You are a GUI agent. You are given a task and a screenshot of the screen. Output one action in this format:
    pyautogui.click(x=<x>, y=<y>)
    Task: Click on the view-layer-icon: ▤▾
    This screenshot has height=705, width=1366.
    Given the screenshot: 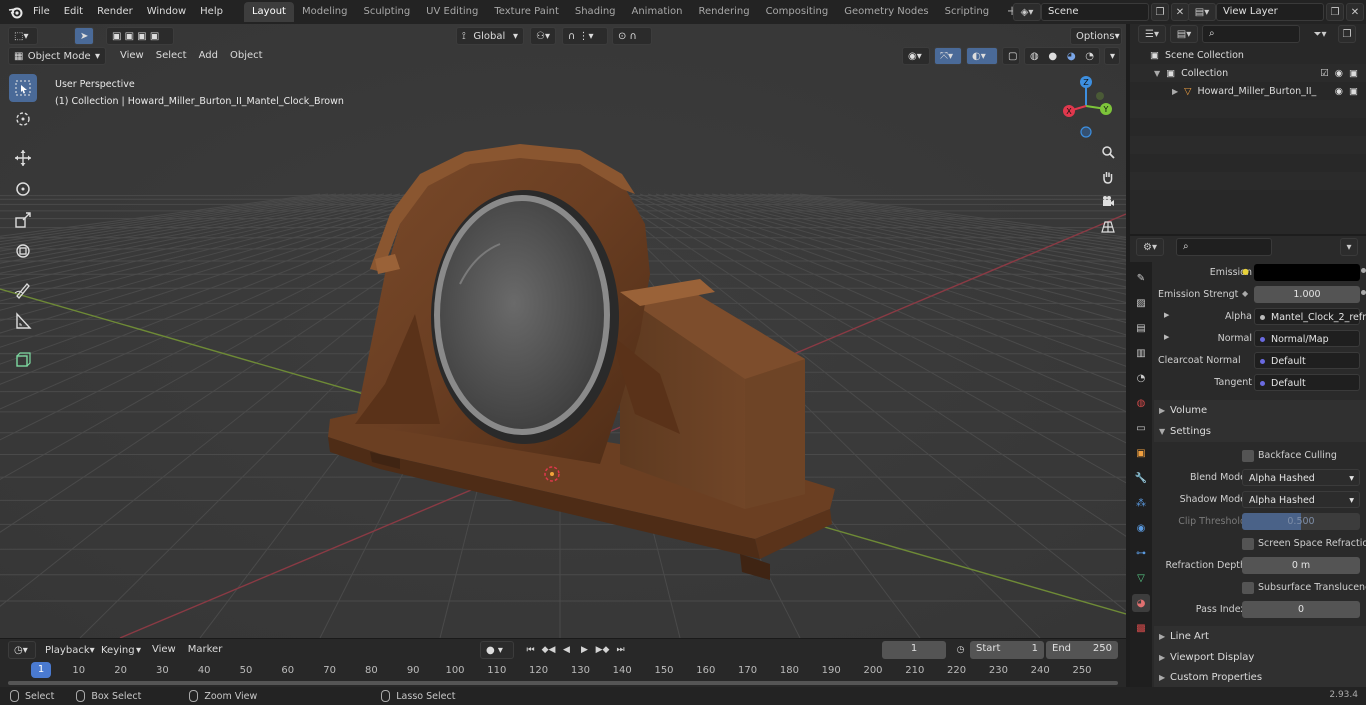 What is the action you would take?
    pyautogui.click(x=1202, y=12)
    